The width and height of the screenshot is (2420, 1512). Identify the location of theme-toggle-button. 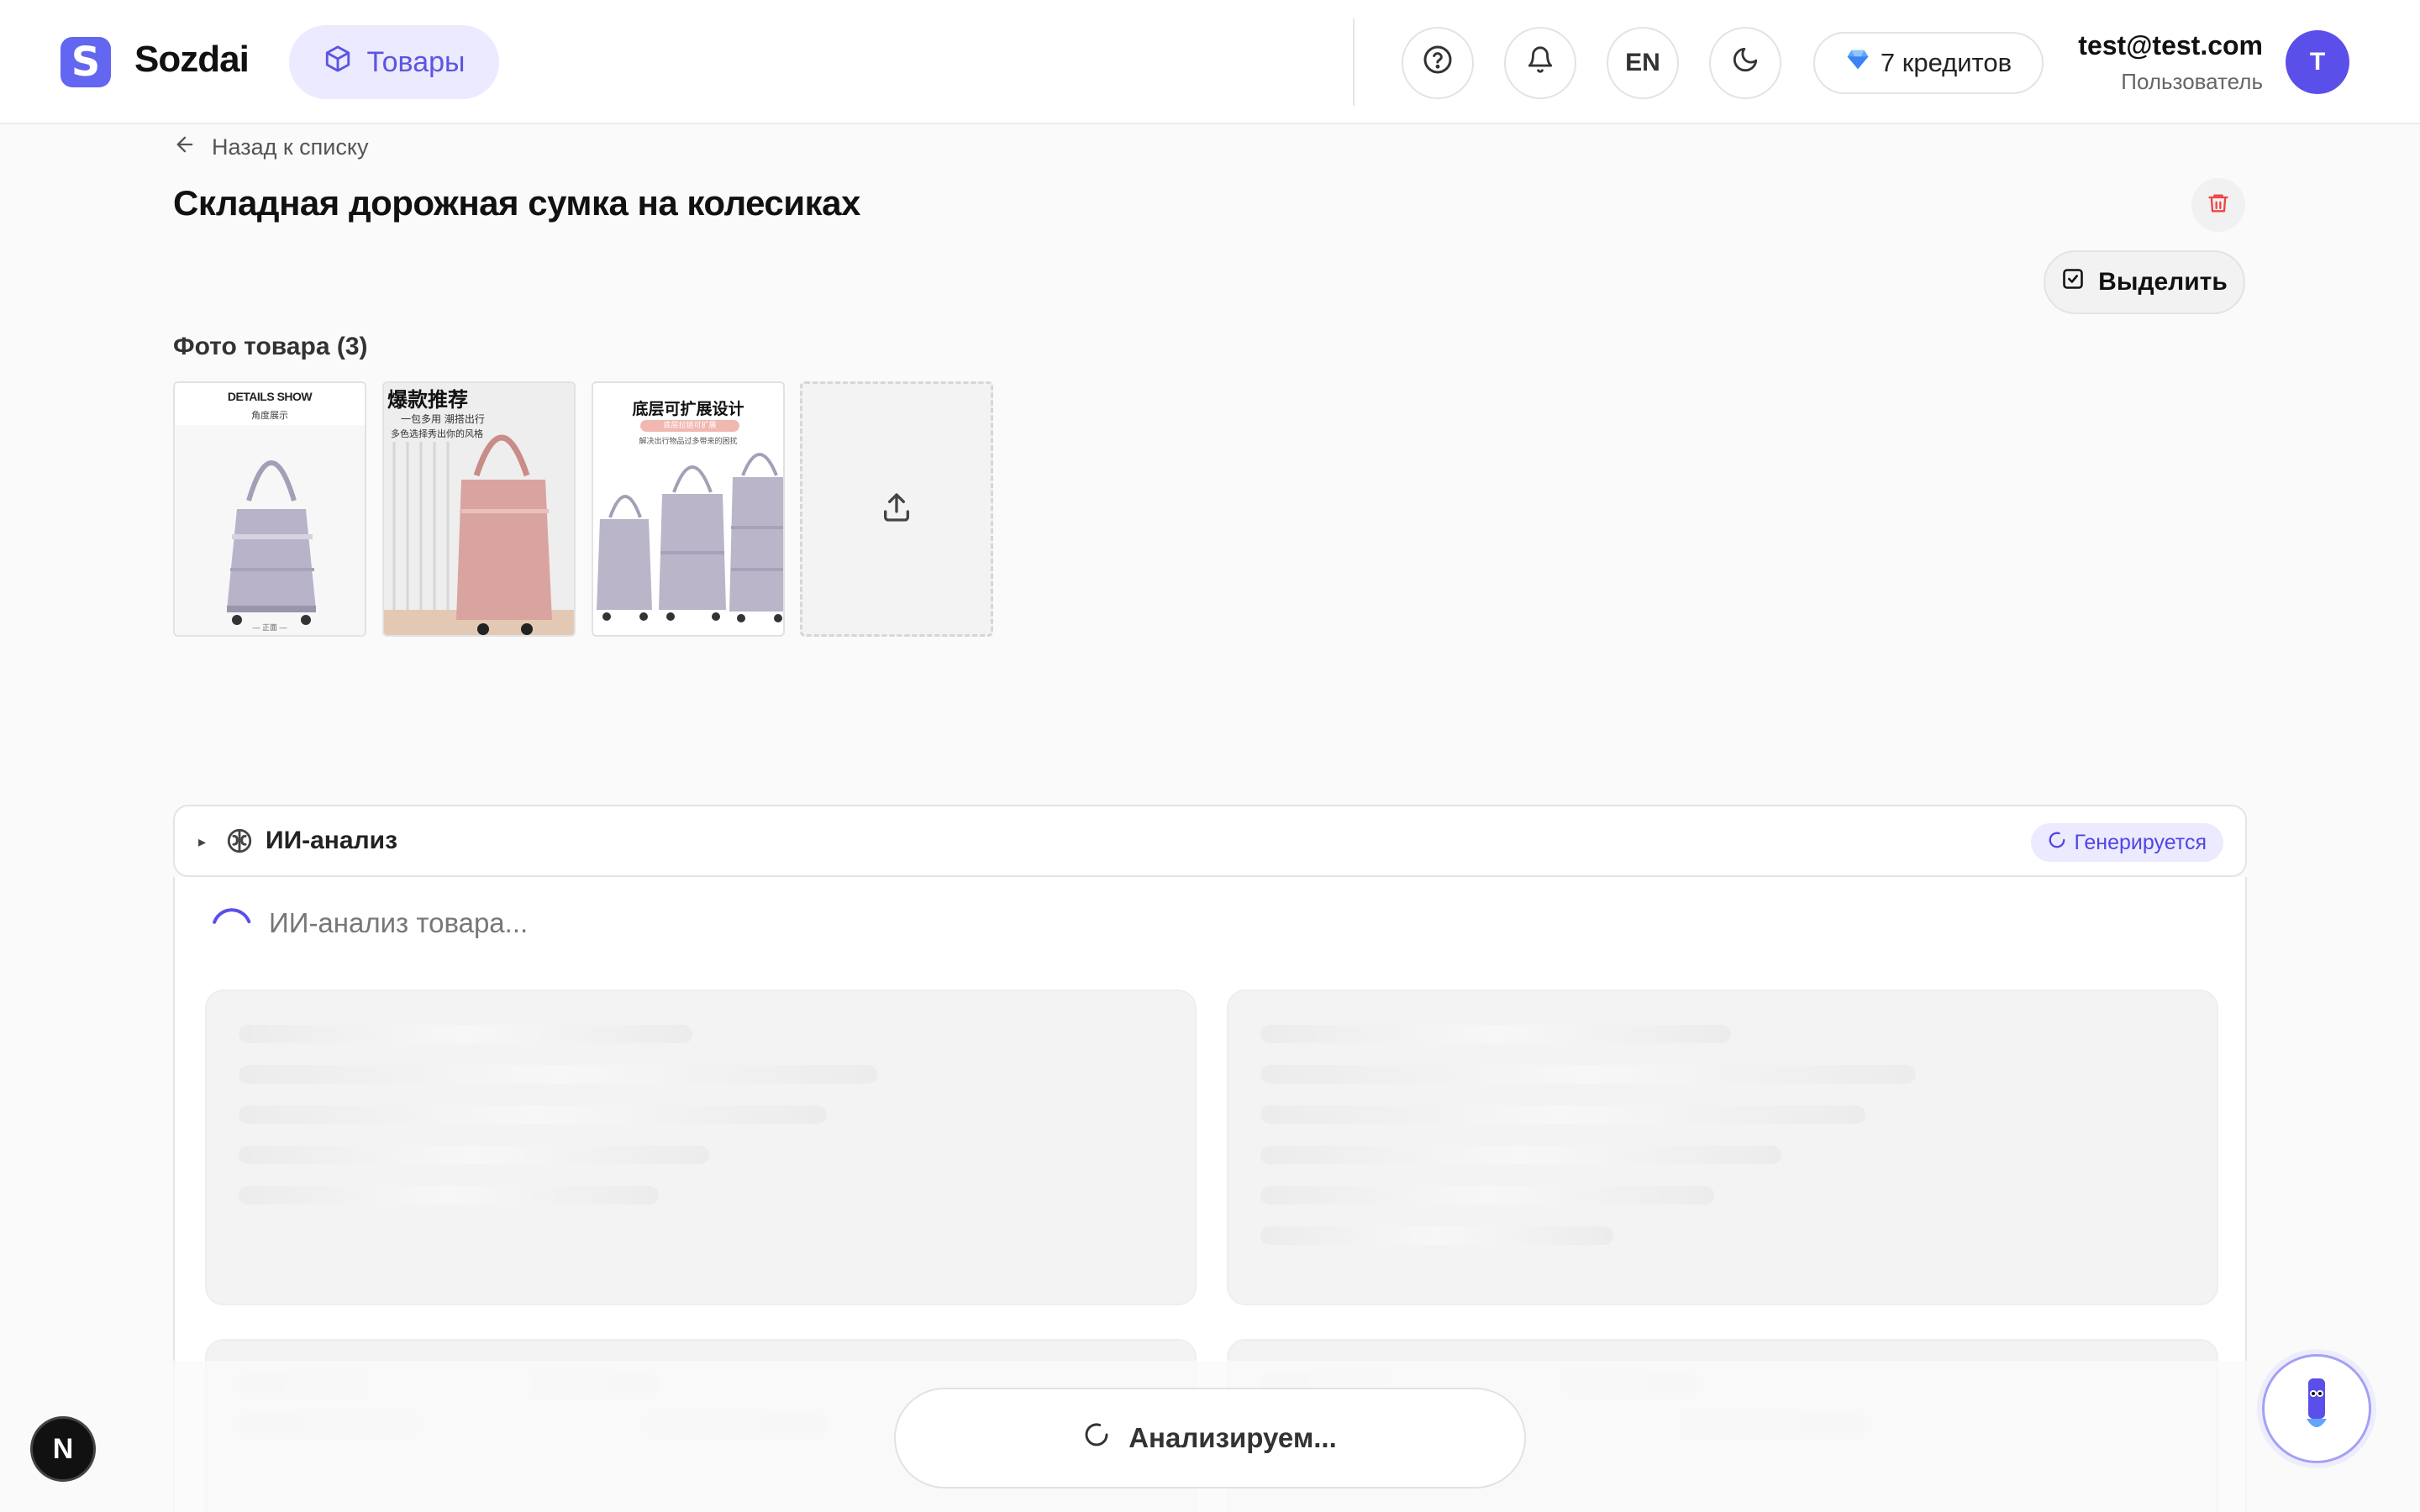
(1745, 63).